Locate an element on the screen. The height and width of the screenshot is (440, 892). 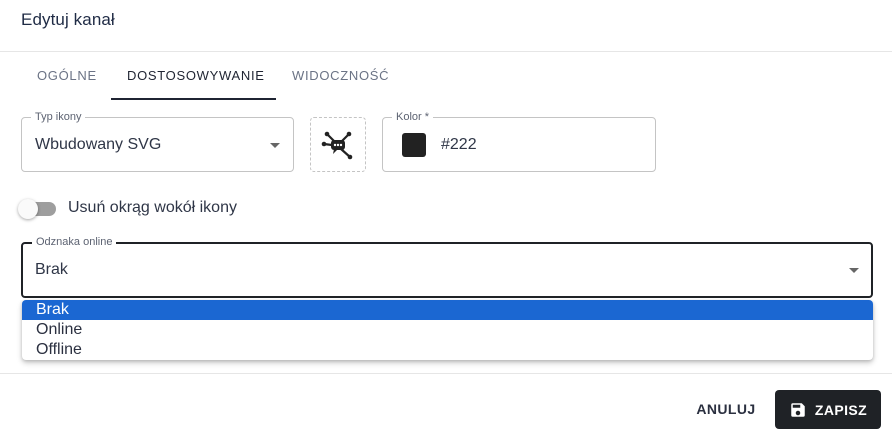
icon-picker-button is located at coordinates (338, 144).